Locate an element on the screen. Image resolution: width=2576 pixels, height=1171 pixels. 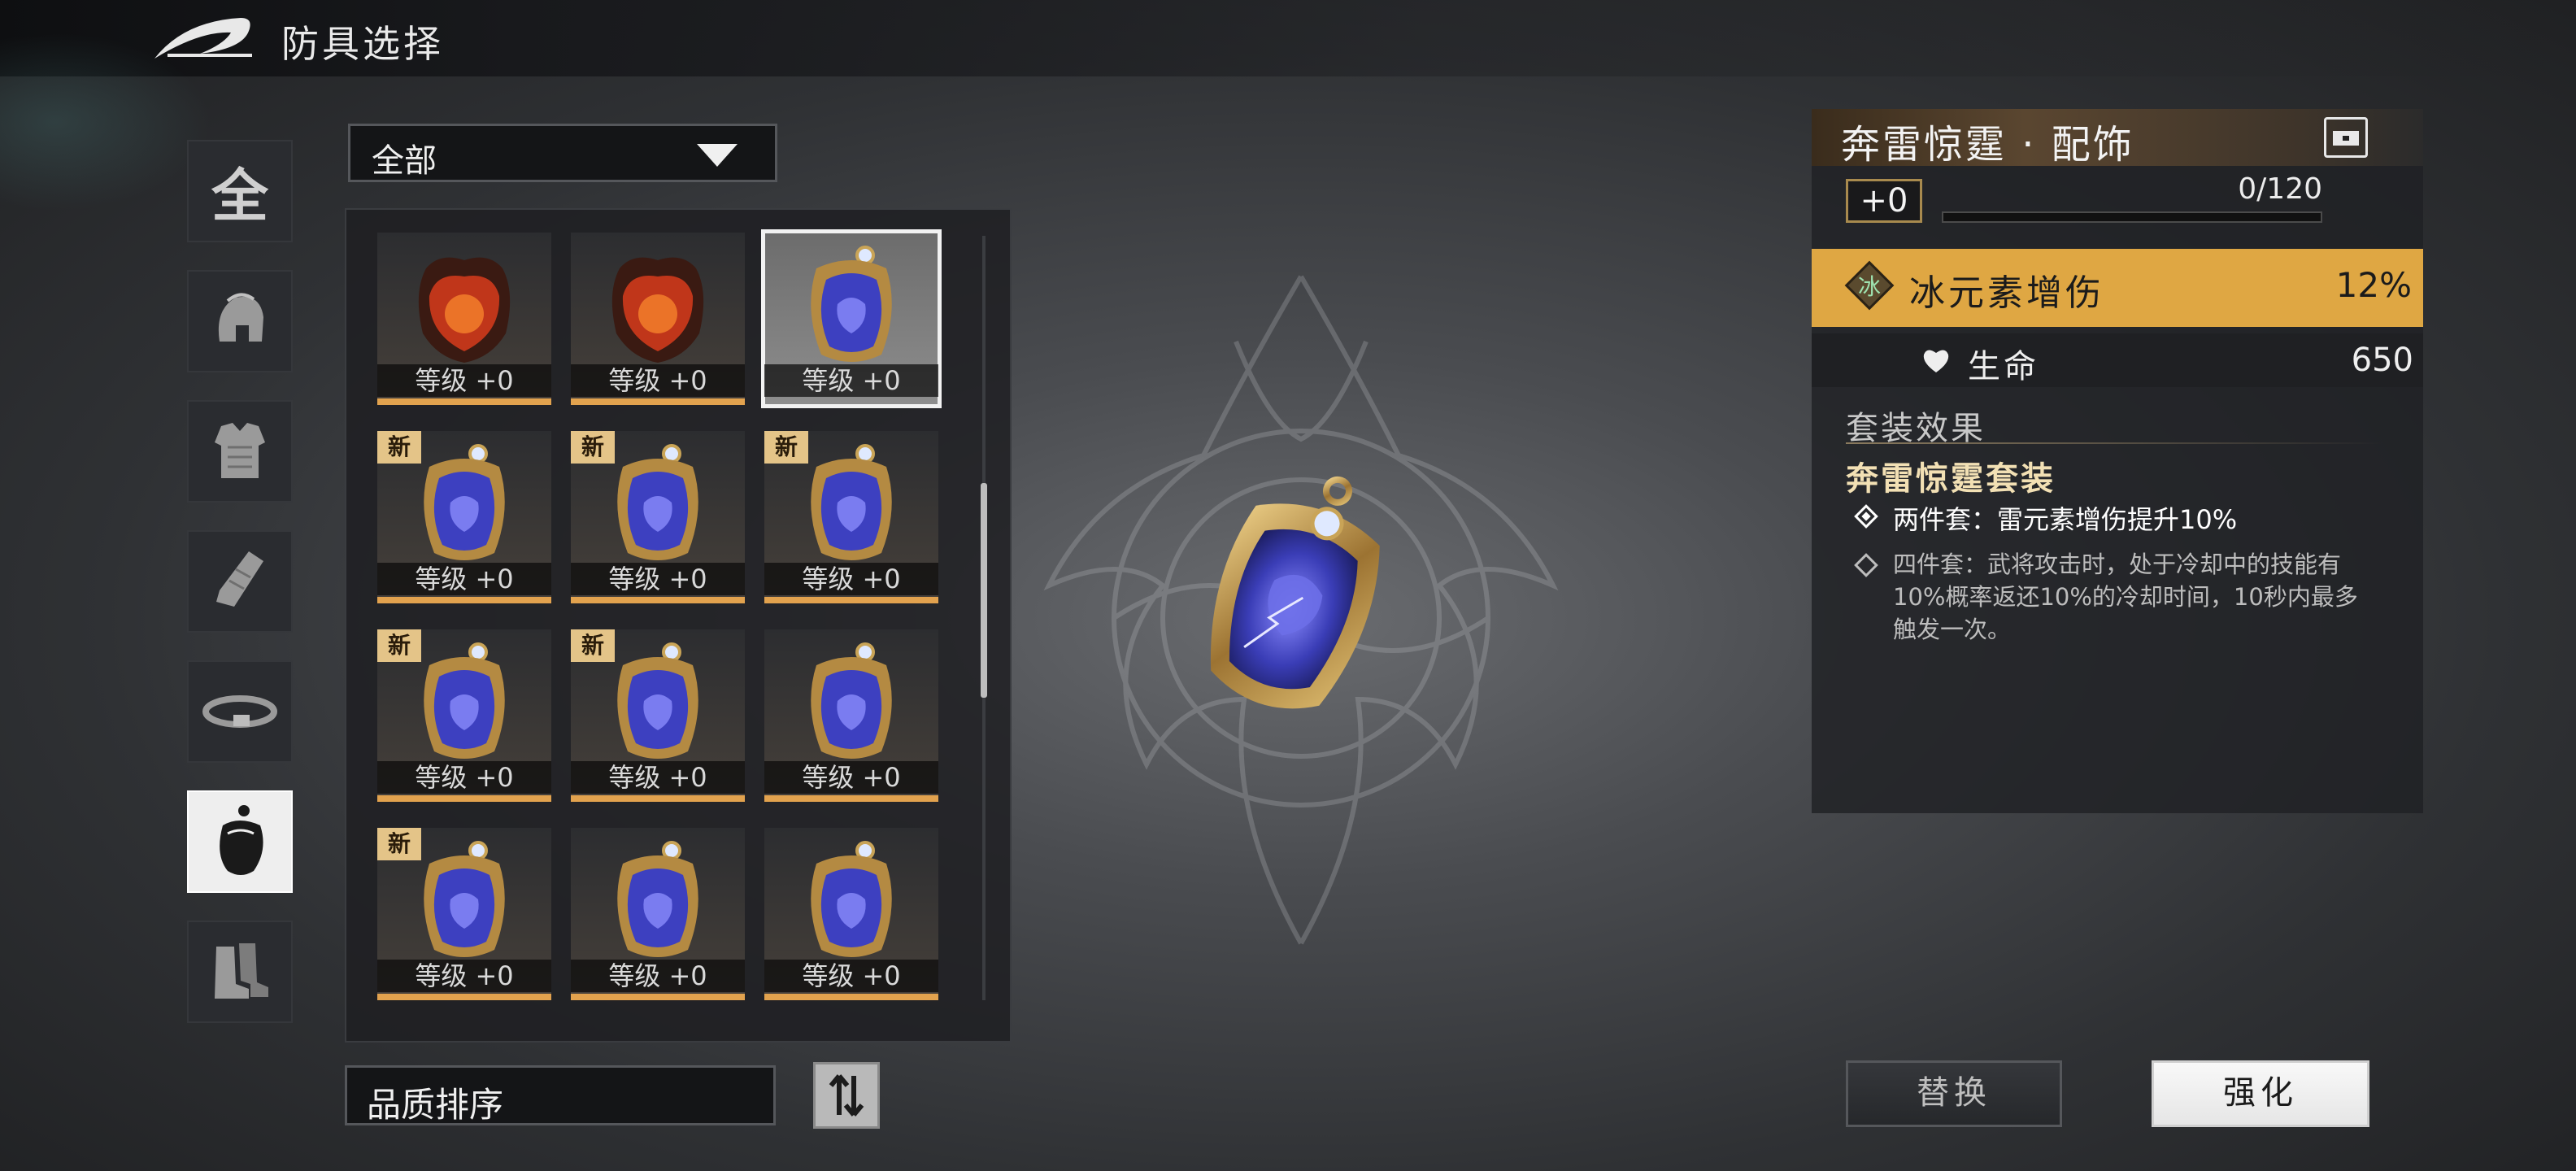
category-tab-helmet is located at coordinates (240, 321).